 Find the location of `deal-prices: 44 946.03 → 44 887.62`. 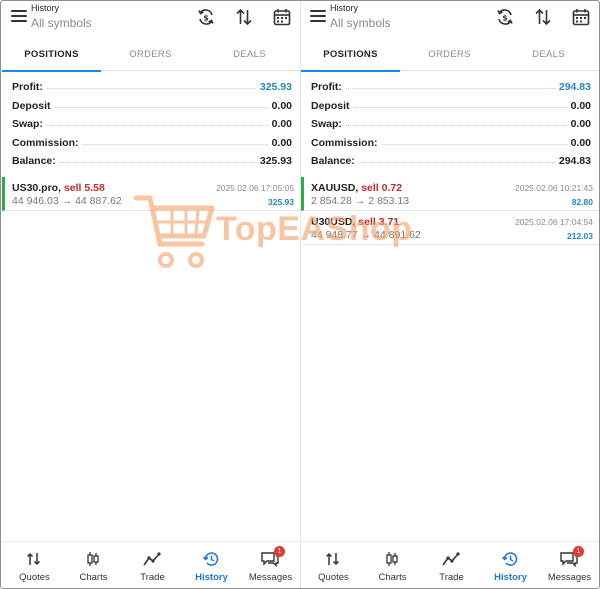

deal-prices: 44 946.03 → 44 887.62 is located at coordinates (67, 201).